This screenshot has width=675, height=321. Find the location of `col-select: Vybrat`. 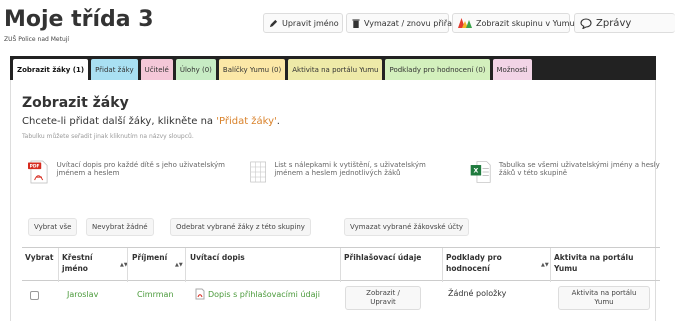

col-select: Vybrat is located at coordinates (39, 257).